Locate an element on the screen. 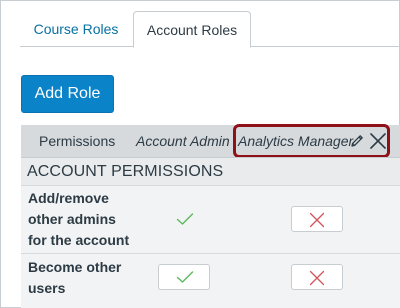  column-header-permissions: Permissions is located at coordinates (77, 141).